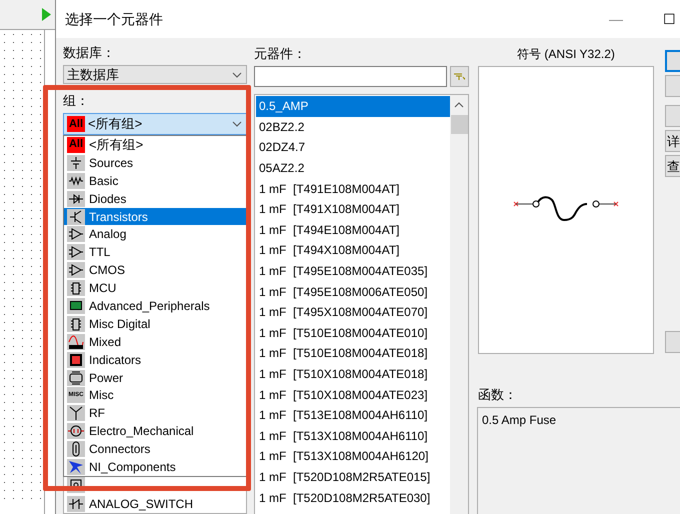 This screenshot has height=514, width=680. I want to click on group-option: Diodes, so click(155, 199).